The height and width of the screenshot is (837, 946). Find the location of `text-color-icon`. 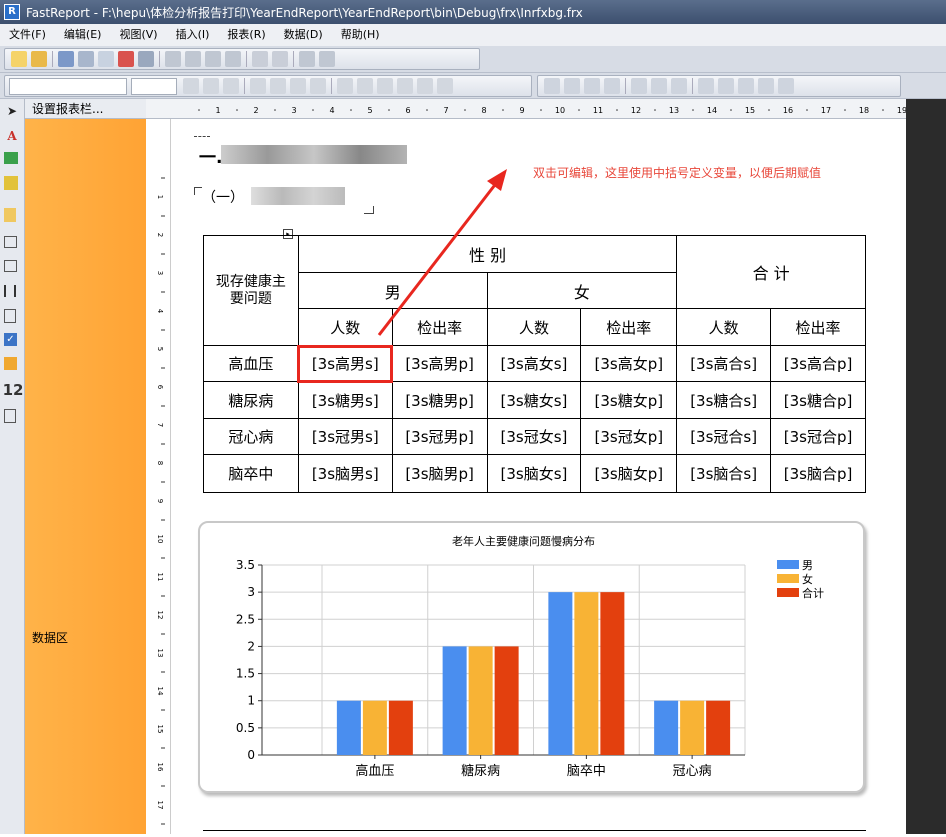

text-color-icon is located at coordinates (405, 86).